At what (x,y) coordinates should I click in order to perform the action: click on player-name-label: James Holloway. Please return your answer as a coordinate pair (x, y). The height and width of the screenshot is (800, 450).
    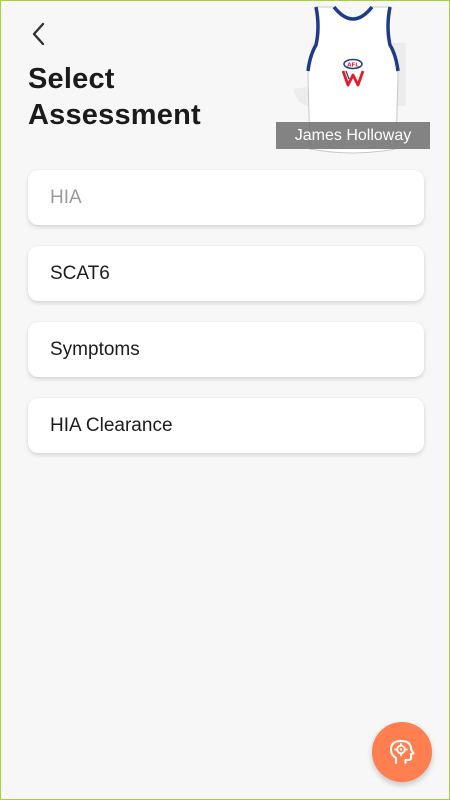
    Looking at the image, I should click on (353, 135).